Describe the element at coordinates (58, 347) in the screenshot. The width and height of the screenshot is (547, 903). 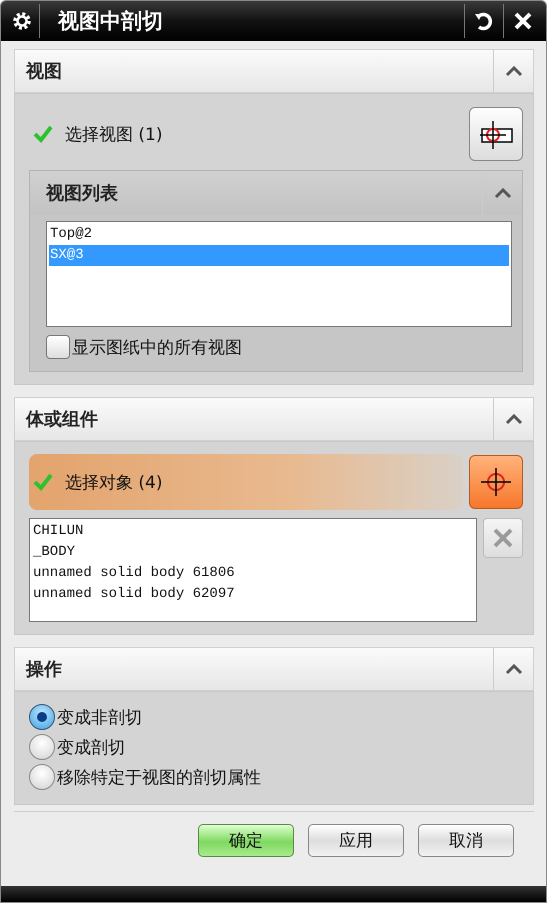
I see `checkbox` at that location.